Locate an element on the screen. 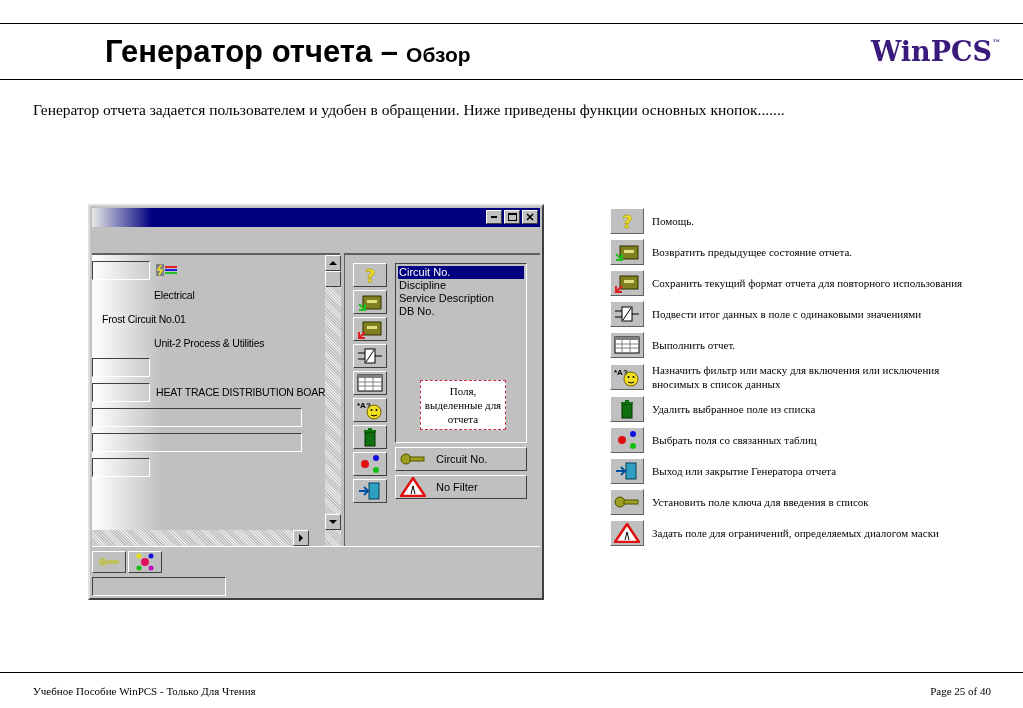  legend-text: Назначить фильтр или маску для включения или исключения вносимых в список данных is located at coordinates (796, 377).